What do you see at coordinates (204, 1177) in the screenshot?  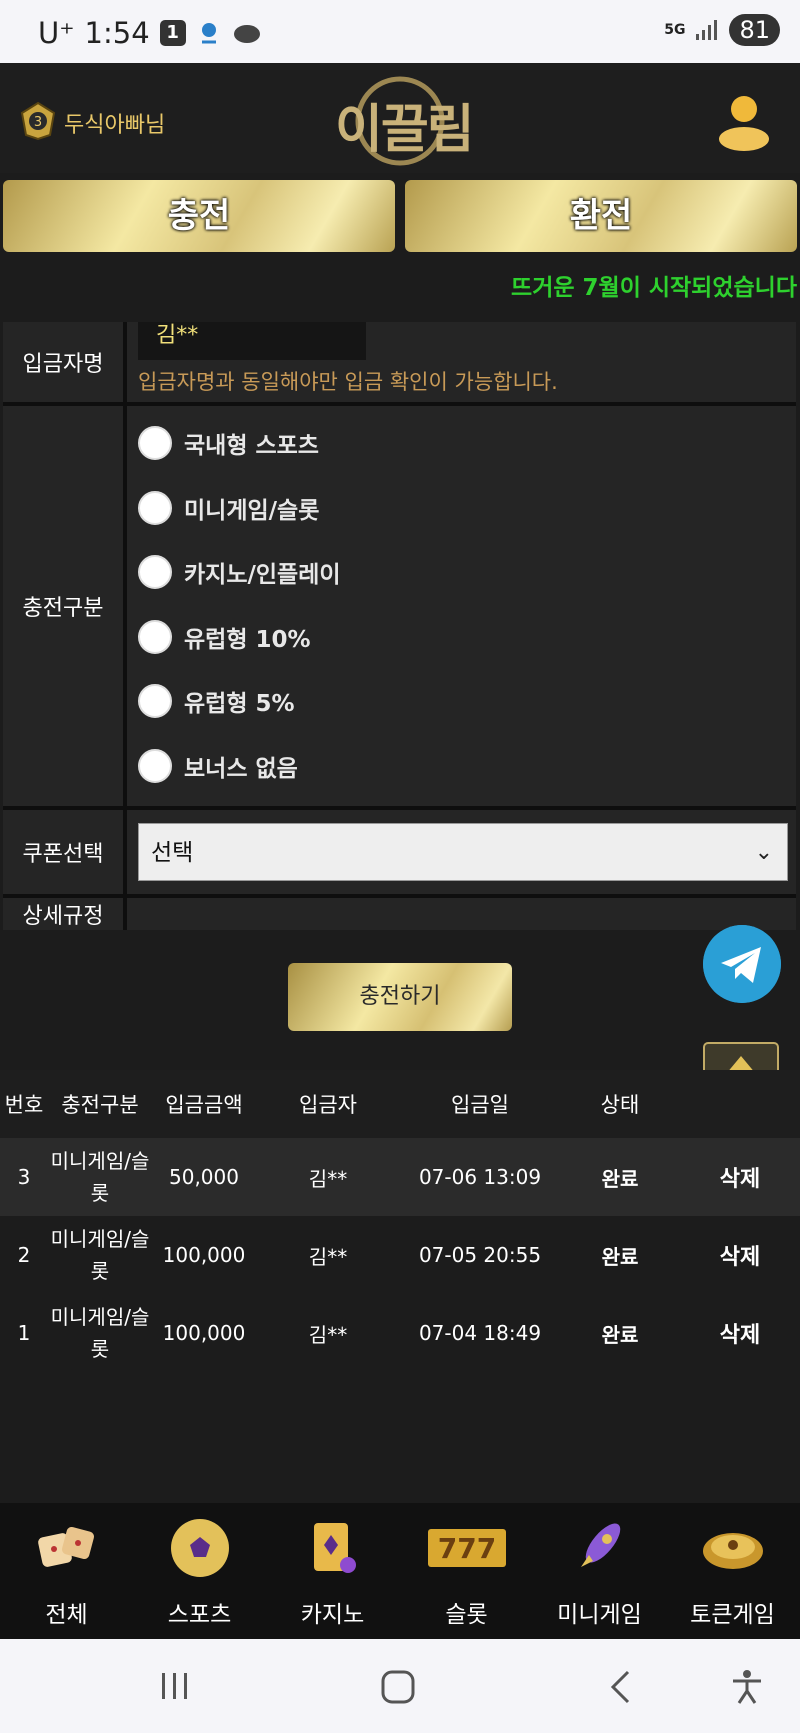 I see `row-amount: 50,000` at bounding box center [204, 1177].